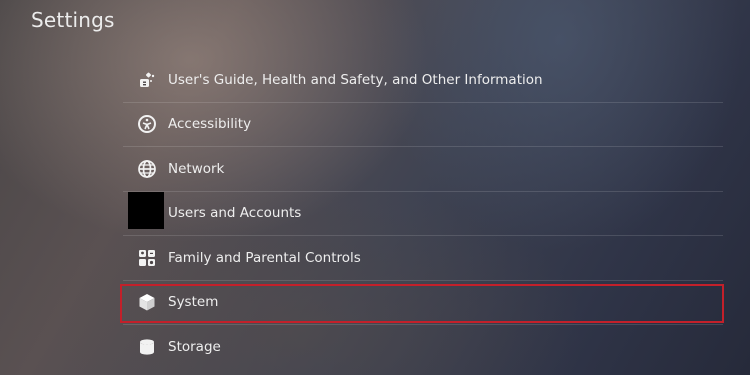 The height and width of the screenshot is (375, 750). I want to click on user-avatar, so click(146, 210).